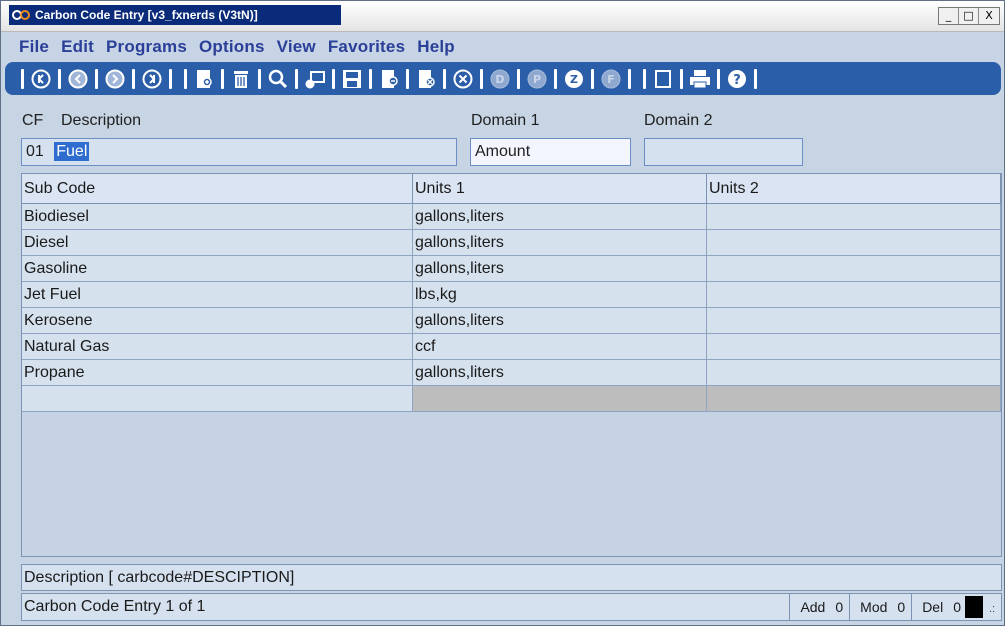 The height and width of the screenshot is (626, 1005). What do you see at coordinates (989, 16) in the screenshot?
I see `close-button: X` at bounding box center [989, 16].